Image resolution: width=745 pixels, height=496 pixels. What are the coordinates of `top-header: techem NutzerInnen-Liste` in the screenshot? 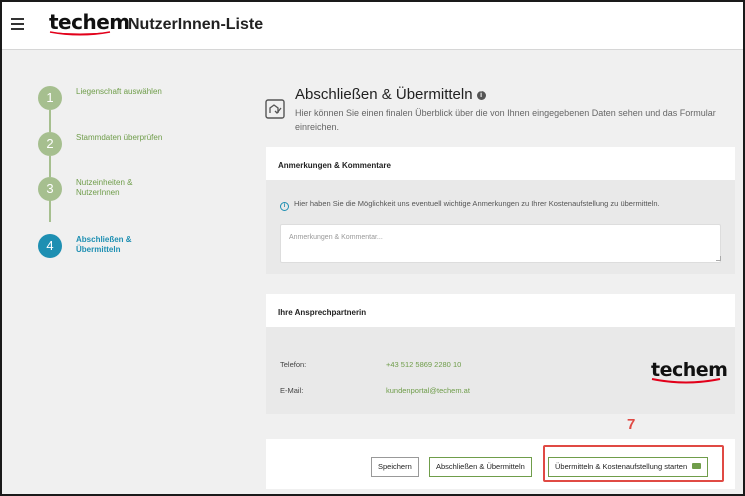 It's located at (372, 26).